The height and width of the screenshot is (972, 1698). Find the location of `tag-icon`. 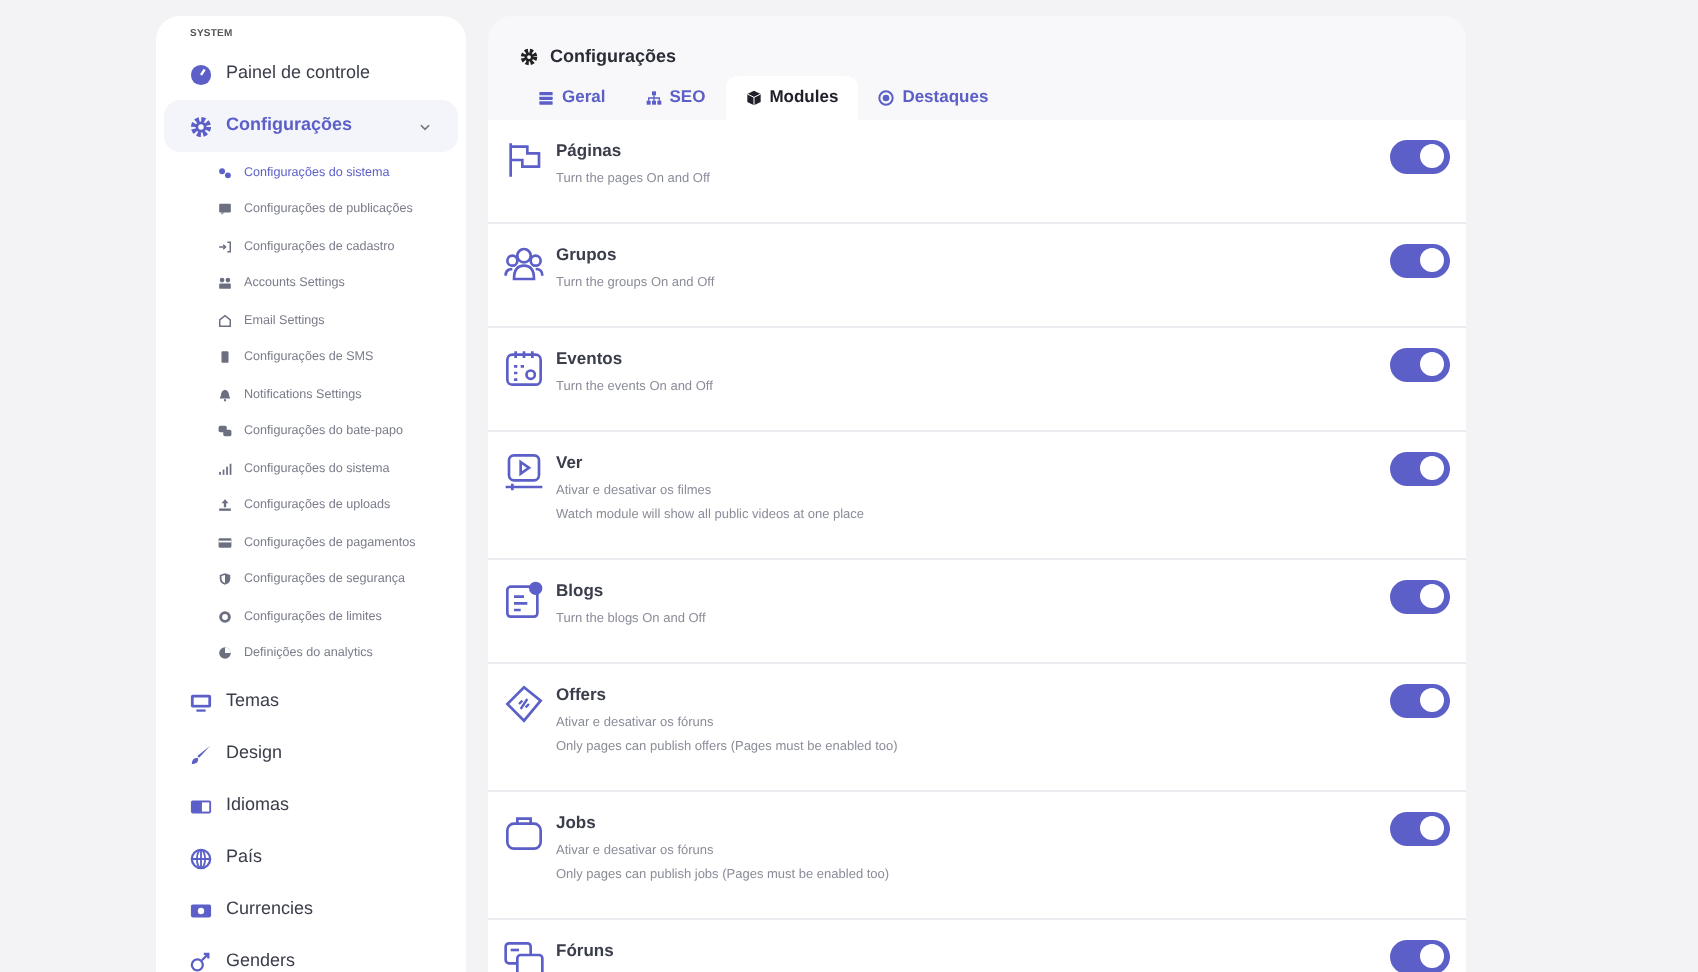

tag-icon is located at coordinates (524, 703).